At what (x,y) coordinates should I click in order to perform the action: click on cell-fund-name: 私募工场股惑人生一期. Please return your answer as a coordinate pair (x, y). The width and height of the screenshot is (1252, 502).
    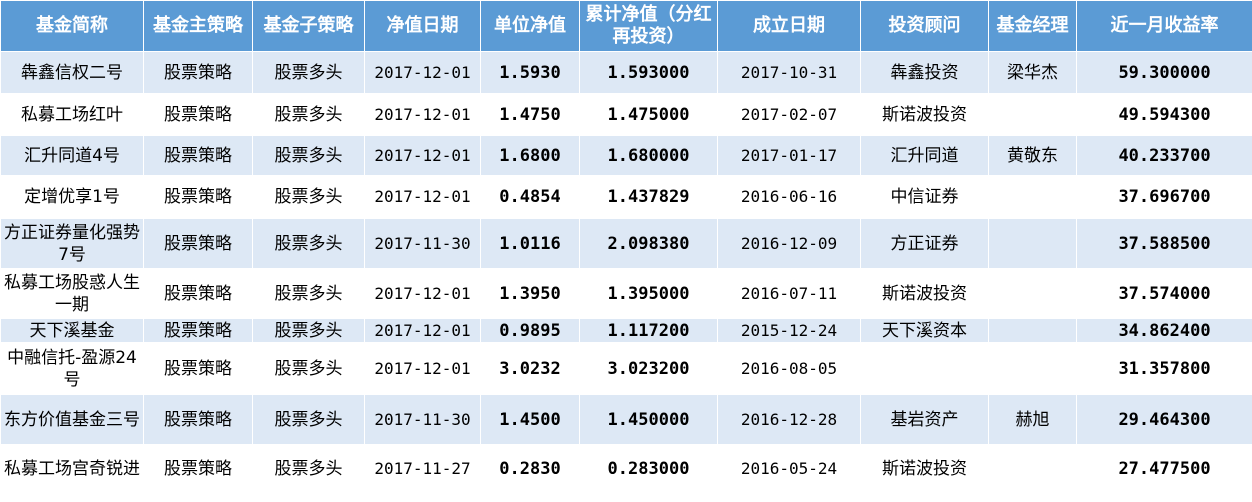
    Looking at the image, I should click on (72, 293).